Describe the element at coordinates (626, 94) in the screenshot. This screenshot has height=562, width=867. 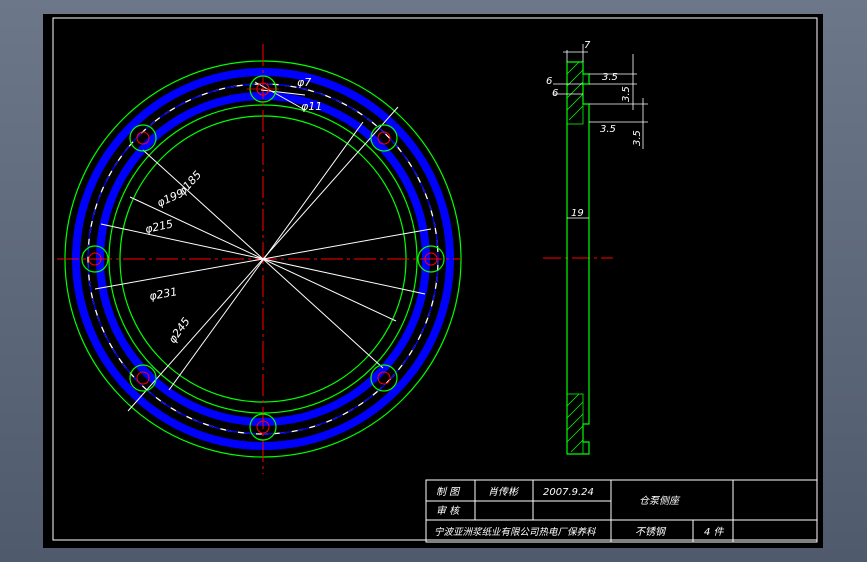
I see `section-dim-3-5-b: 3.5` at that location.